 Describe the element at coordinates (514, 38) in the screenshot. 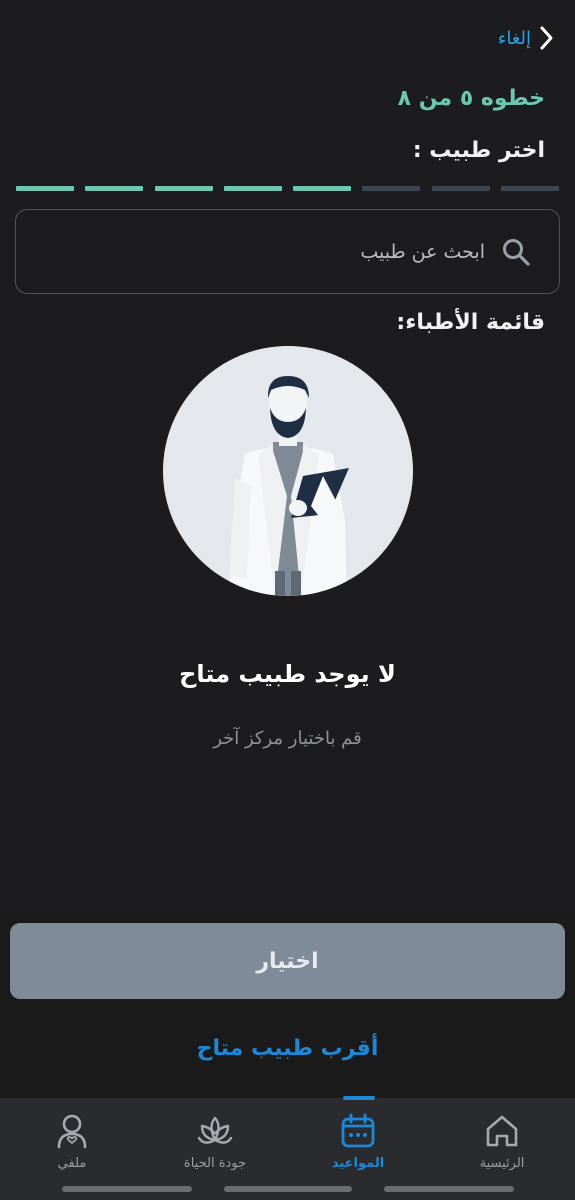

I see `cancel-label: إلغاء` at that location.